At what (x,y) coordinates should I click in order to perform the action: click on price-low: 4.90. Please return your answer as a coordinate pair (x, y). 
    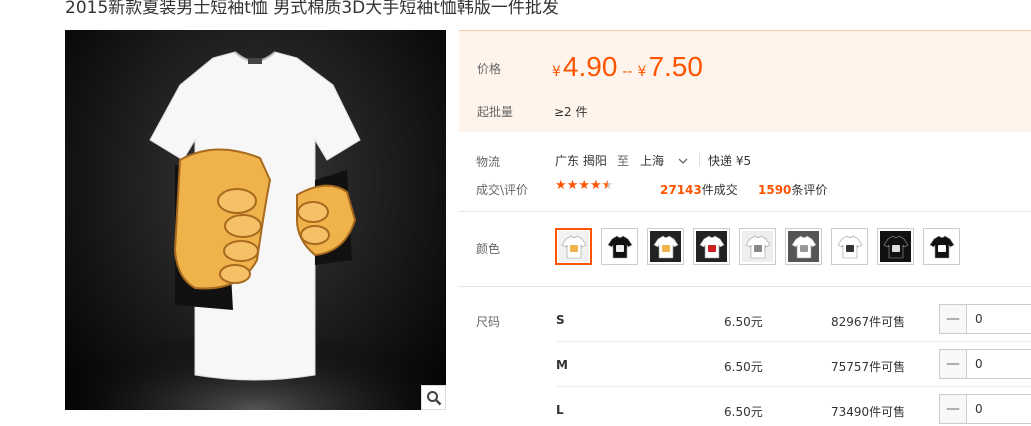
    Looking at the image, I should click on (590, 66).